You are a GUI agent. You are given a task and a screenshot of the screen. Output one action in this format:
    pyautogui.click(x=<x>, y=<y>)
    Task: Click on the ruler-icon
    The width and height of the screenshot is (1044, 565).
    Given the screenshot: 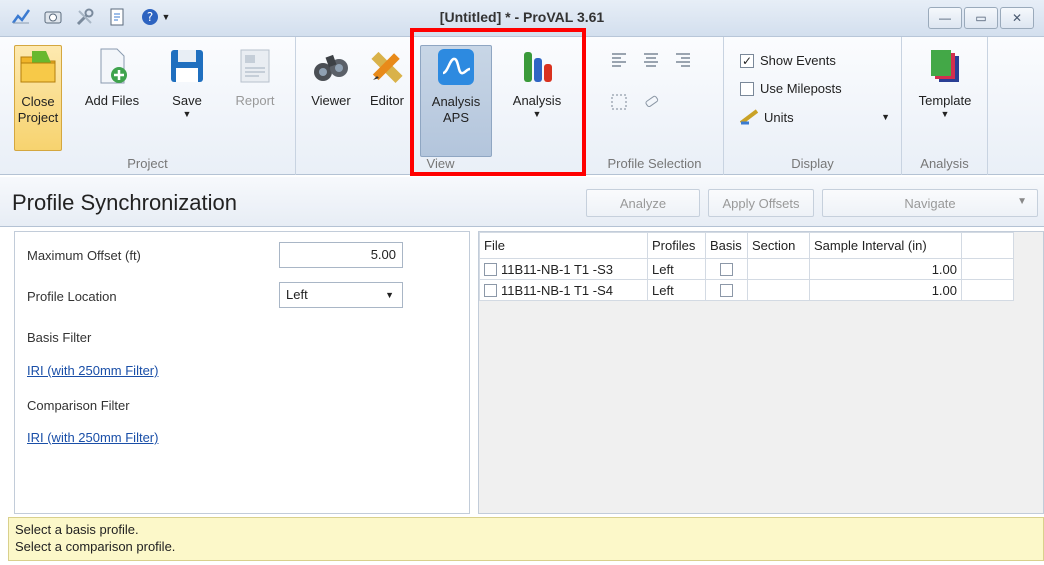 What is the action you would take?
    pyautogui.click(x=749, y=117)
    